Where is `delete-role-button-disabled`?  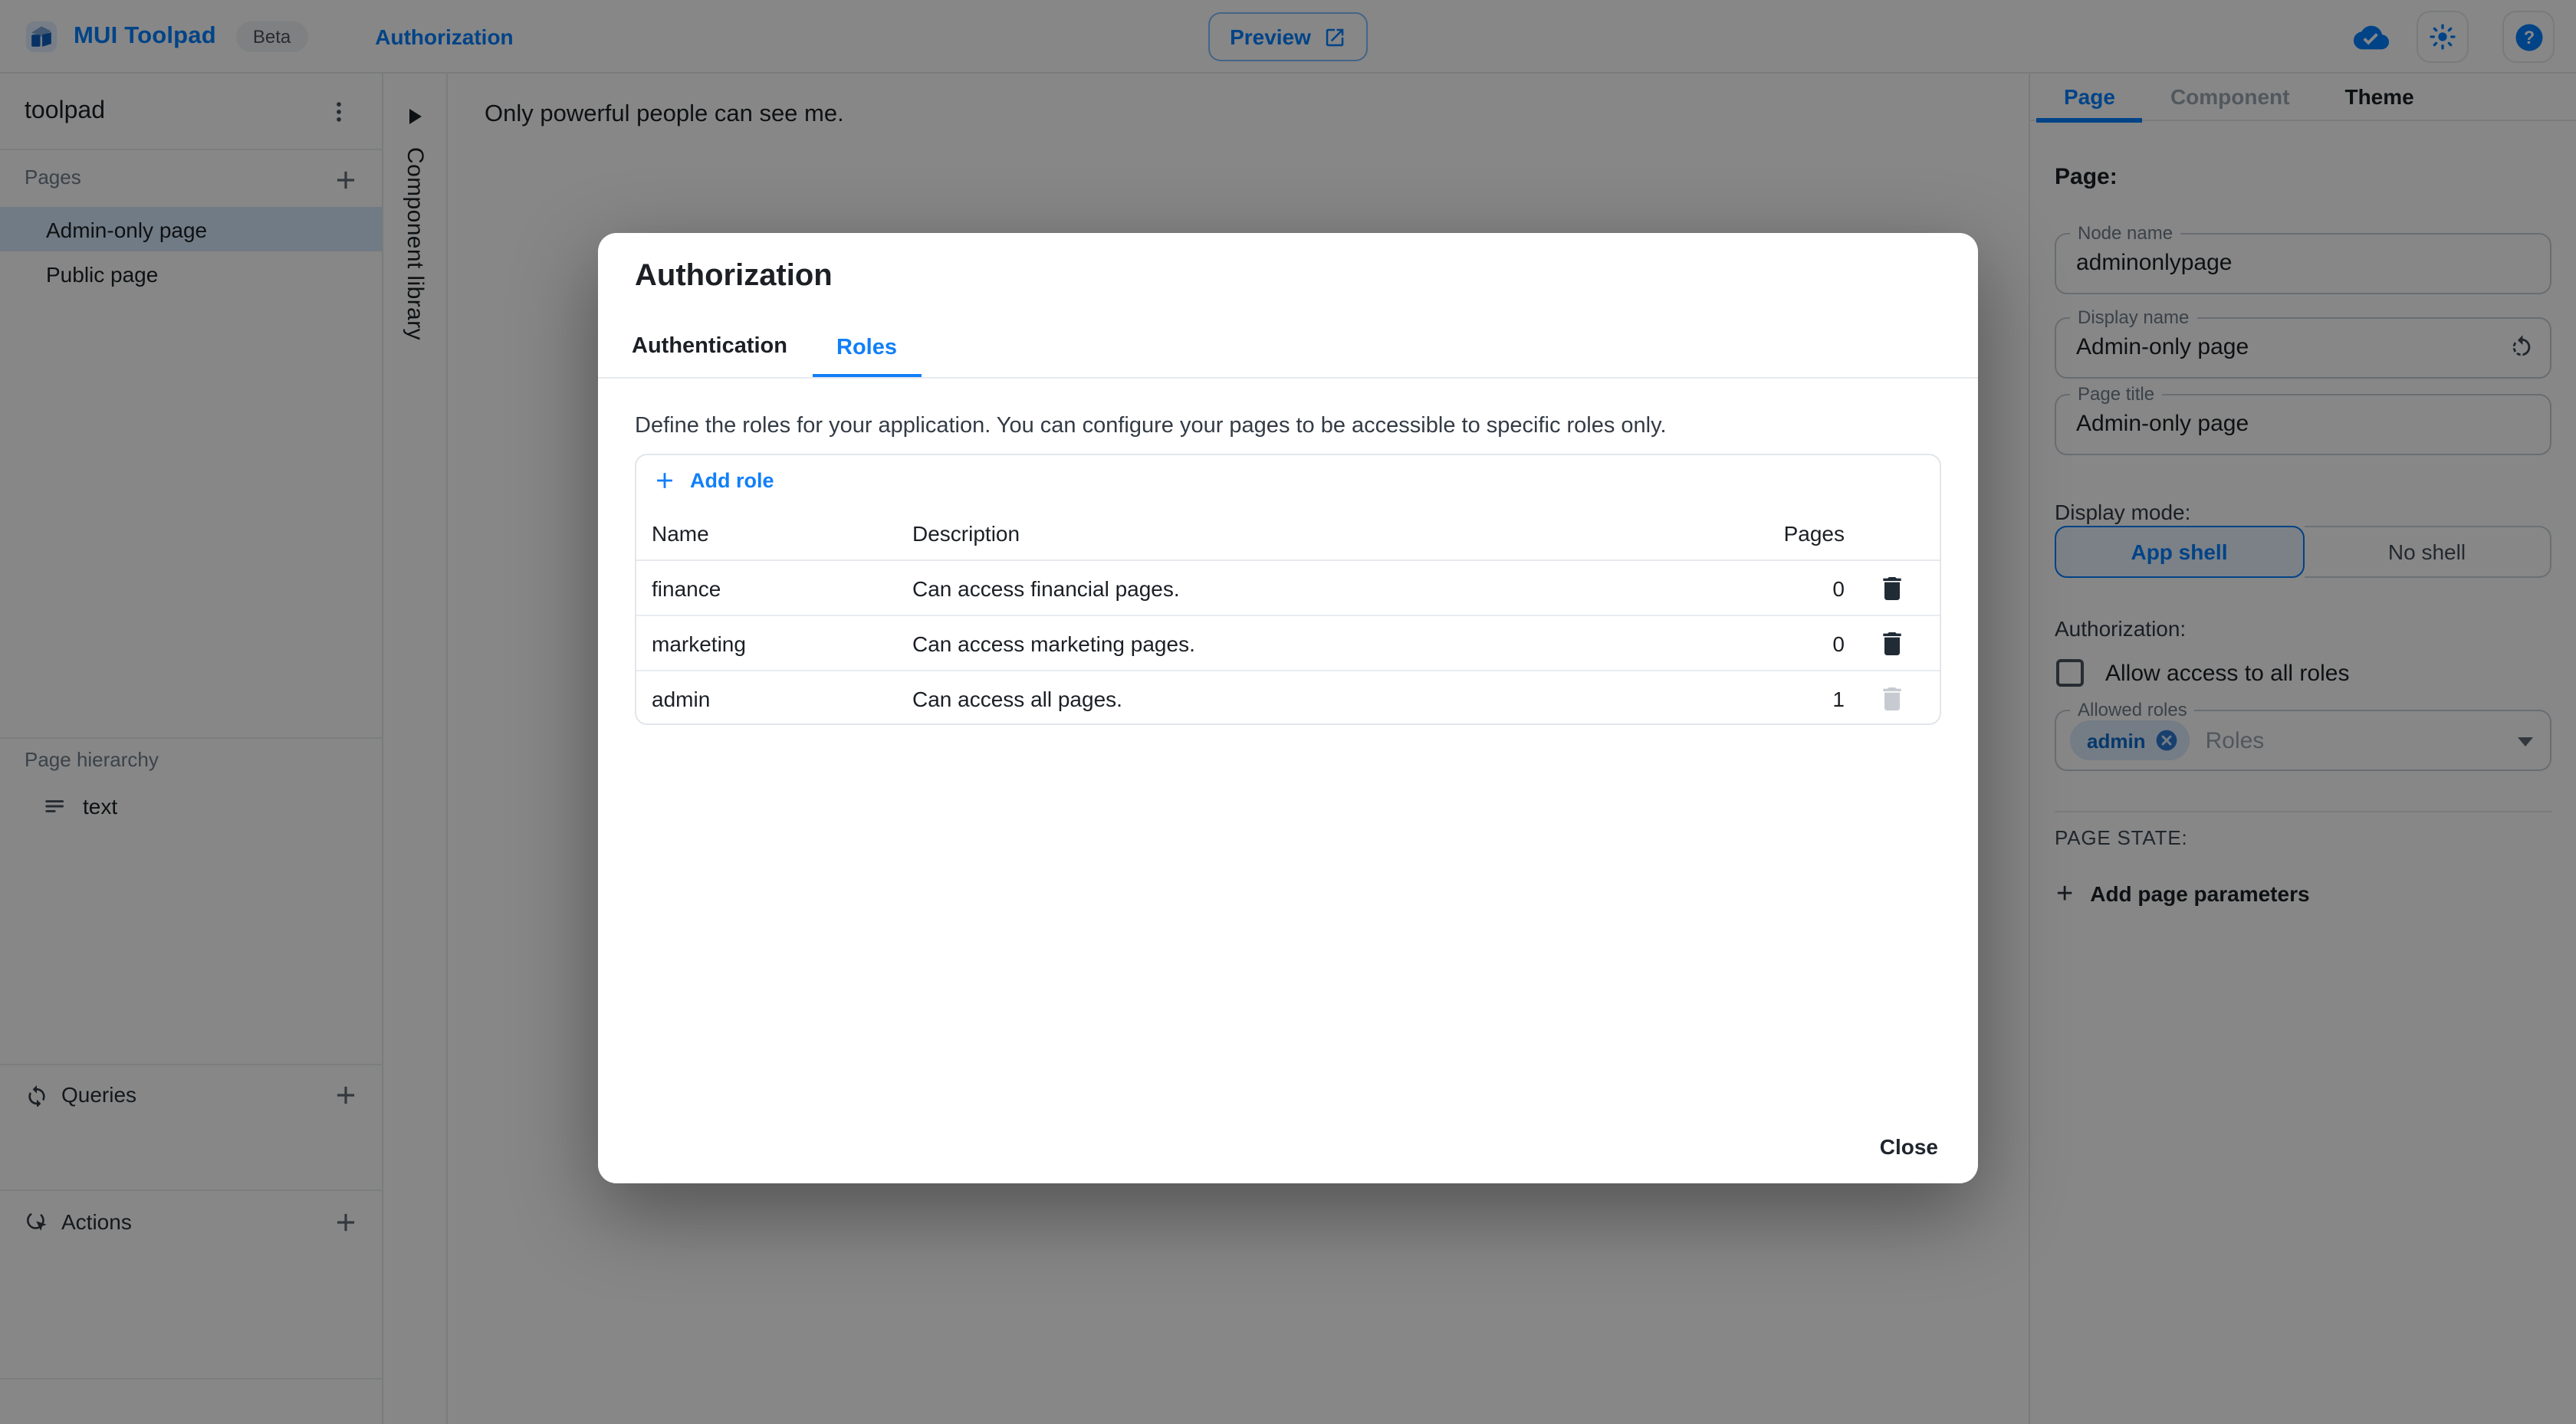 delete-role-button-disabled is located at coordinates (1893, 699).